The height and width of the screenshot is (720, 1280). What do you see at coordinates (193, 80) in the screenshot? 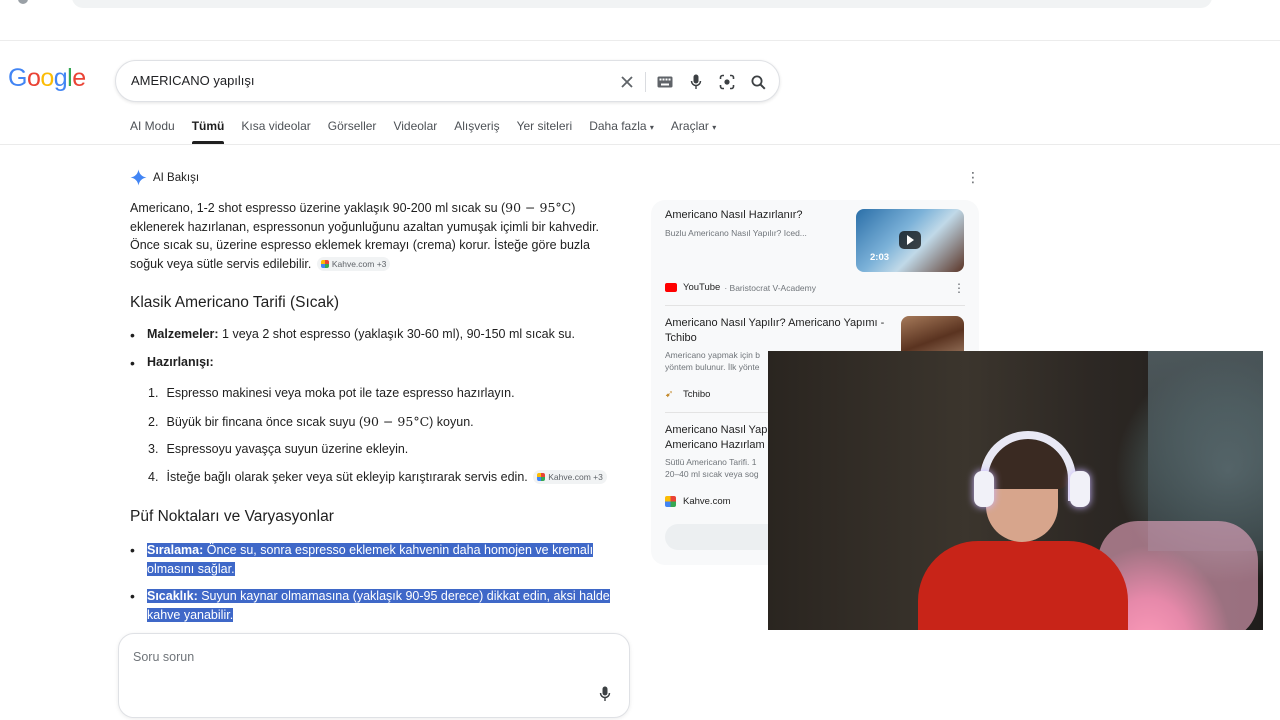
I see `search-input: AMERICANO yapılışı` at bounding box center [193, 80].